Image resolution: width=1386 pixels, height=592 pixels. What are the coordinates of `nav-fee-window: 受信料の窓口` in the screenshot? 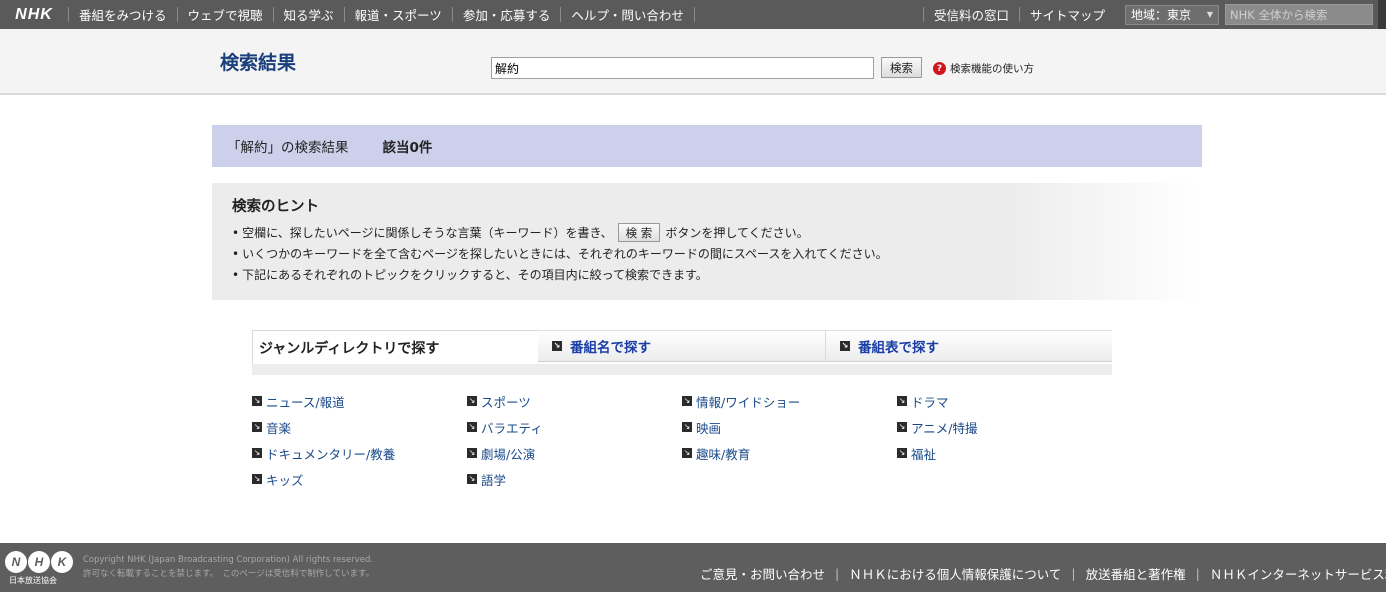 It's located at (971, 14).